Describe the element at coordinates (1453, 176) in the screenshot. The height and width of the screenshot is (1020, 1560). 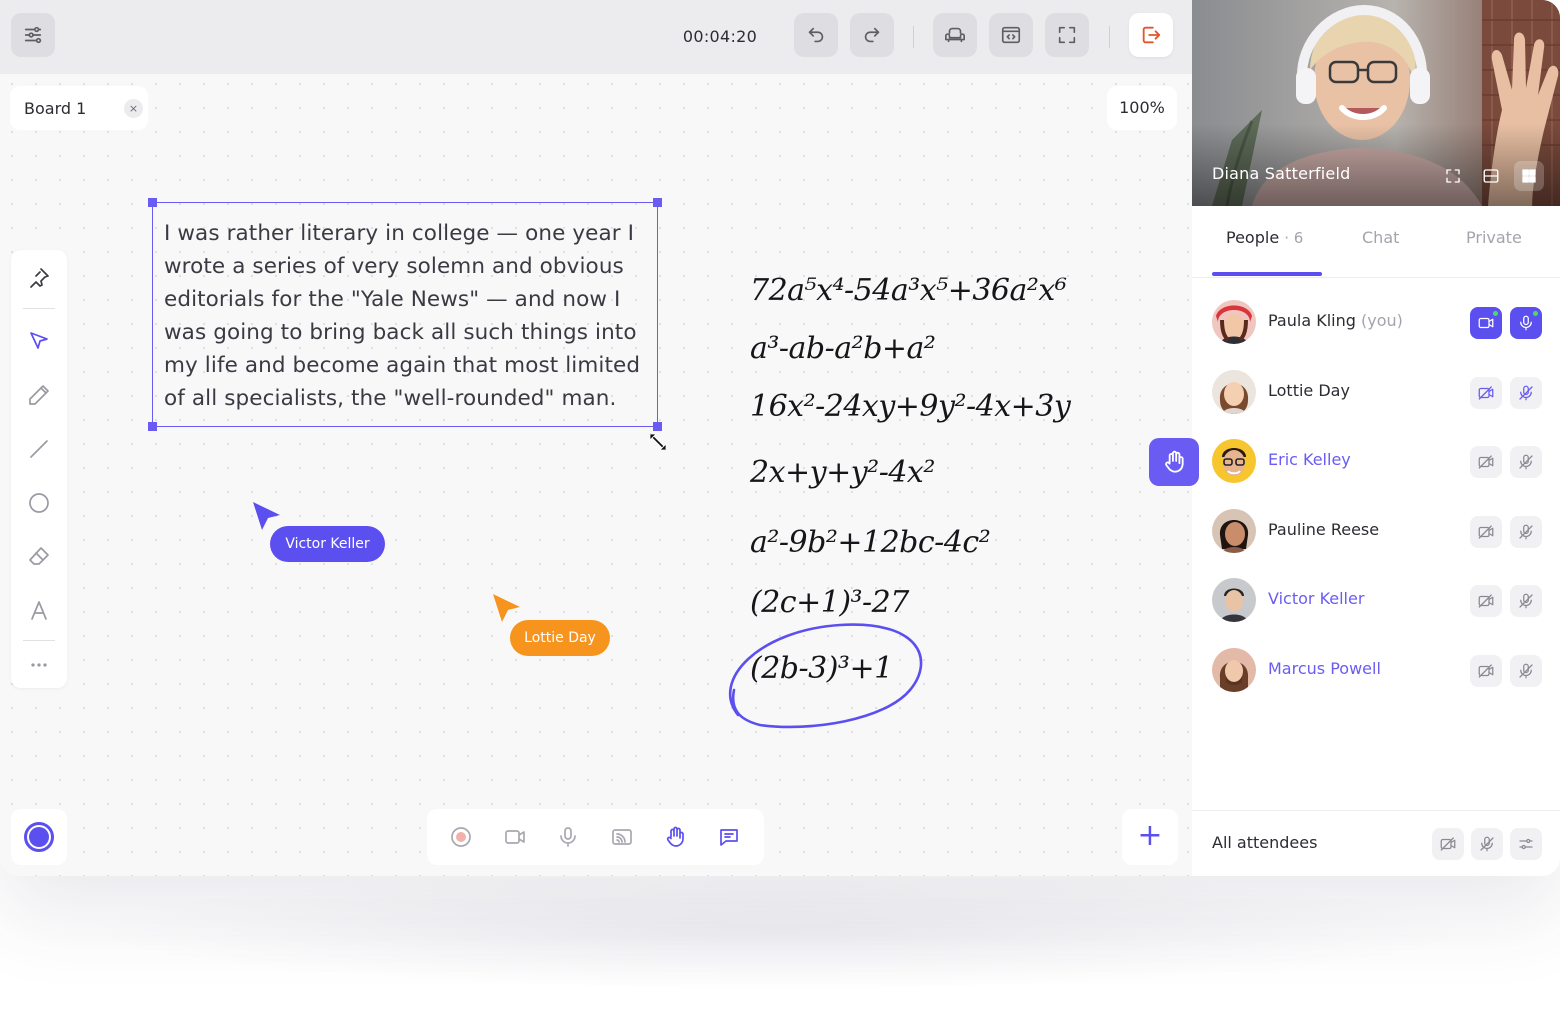
I see `video-fullscreen-button` at that location.